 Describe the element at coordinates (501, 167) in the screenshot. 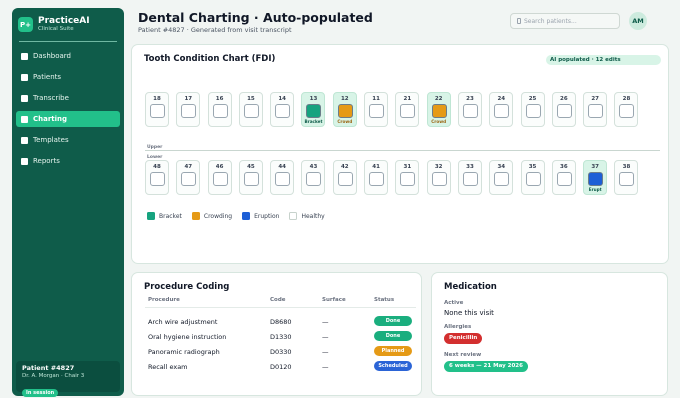

I see `tooth-number: 34` at that location.